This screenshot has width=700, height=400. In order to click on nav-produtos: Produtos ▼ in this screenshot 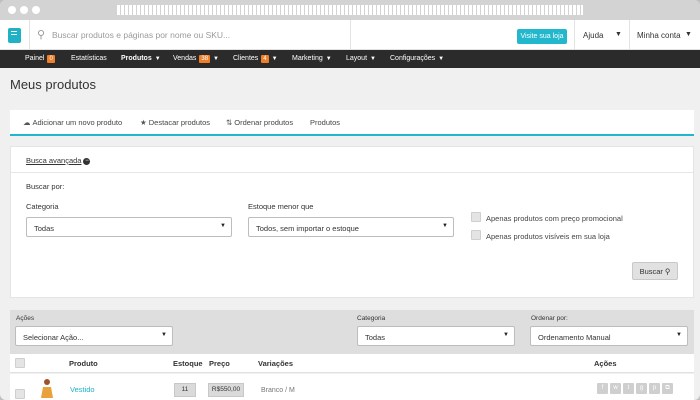, I will do `click(141, 58)`.